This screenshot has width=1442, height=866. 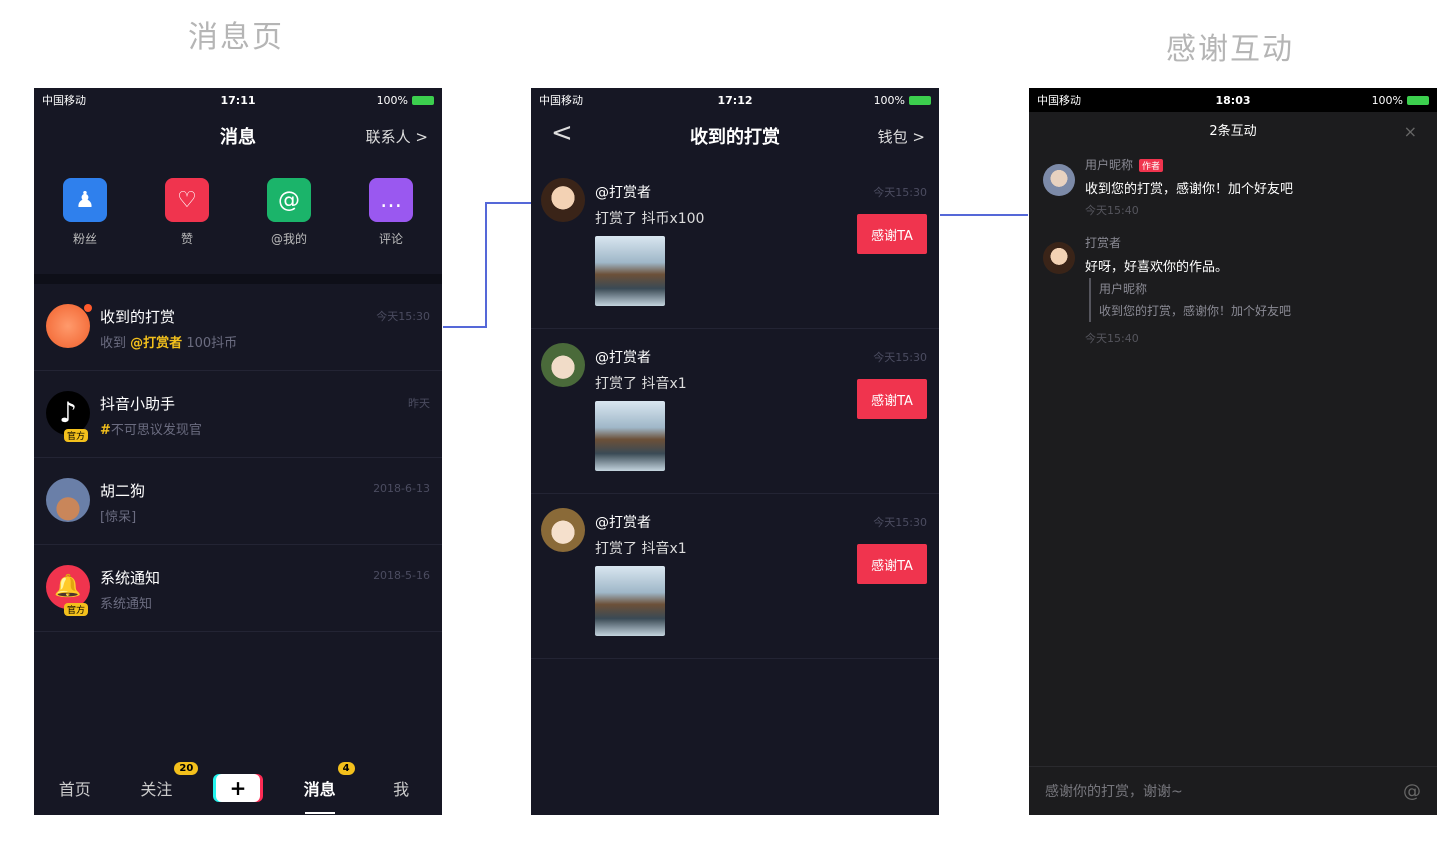 I want to click on status-bar: 中国移动 17:11 100%, so click(x=238, y=100).